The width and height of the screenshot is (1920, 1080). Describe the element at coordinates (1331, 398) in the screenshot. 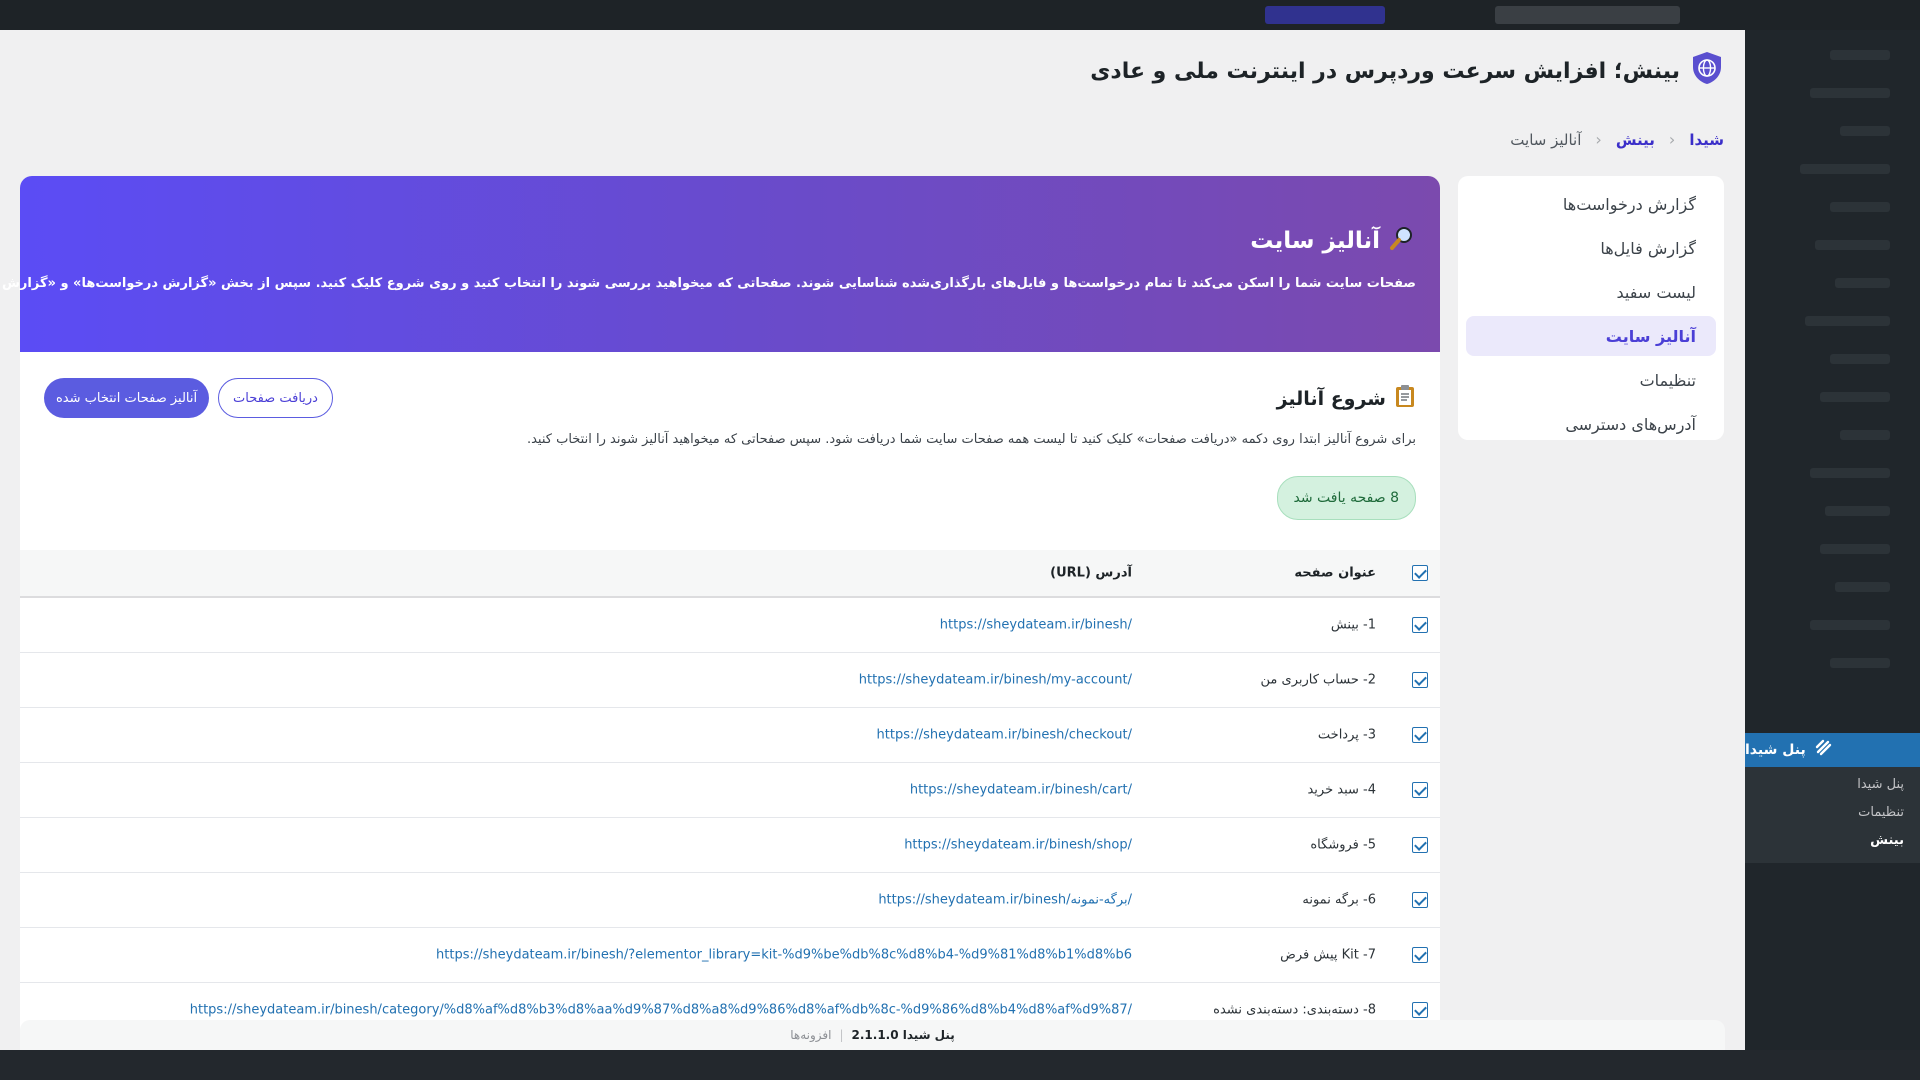

I see `start-title: شروع آنالیز` at that location.